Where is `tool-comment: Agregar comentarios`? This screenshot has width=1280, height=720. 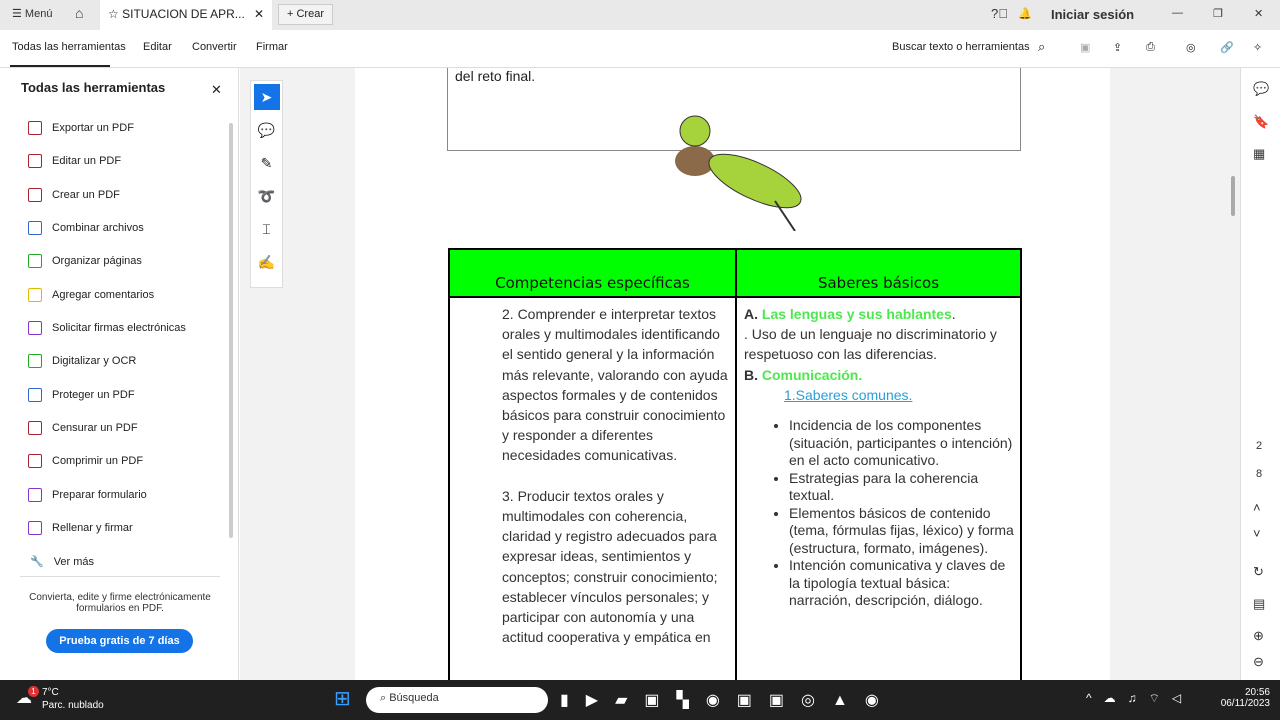
tool-comment: Agregar comentarios is located at coordinates (91, 295).